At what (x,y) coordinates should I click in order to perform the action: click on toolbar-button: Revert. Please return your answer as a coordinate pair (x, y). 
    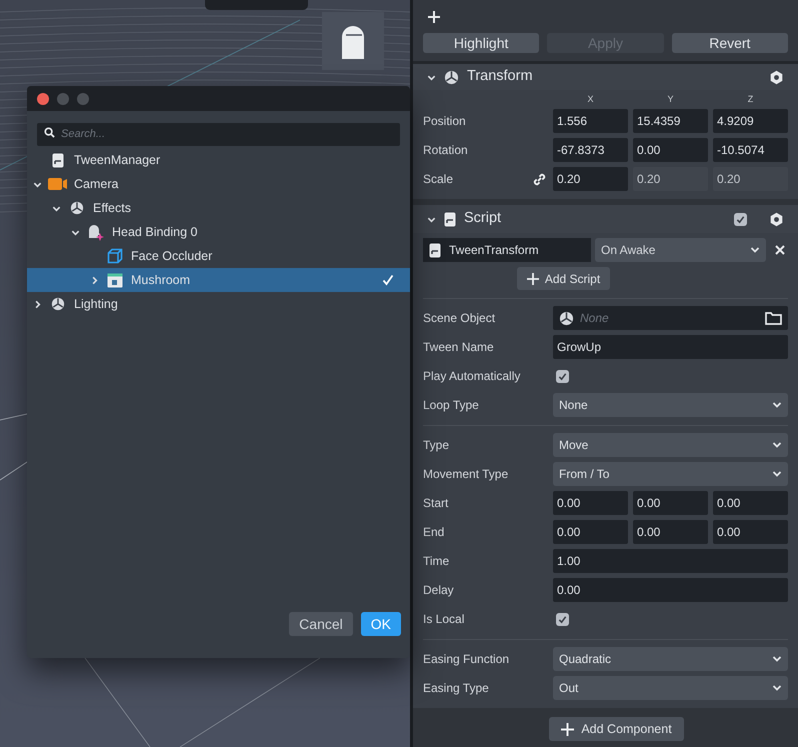
    Looking at the image, I should click on (730, 43).